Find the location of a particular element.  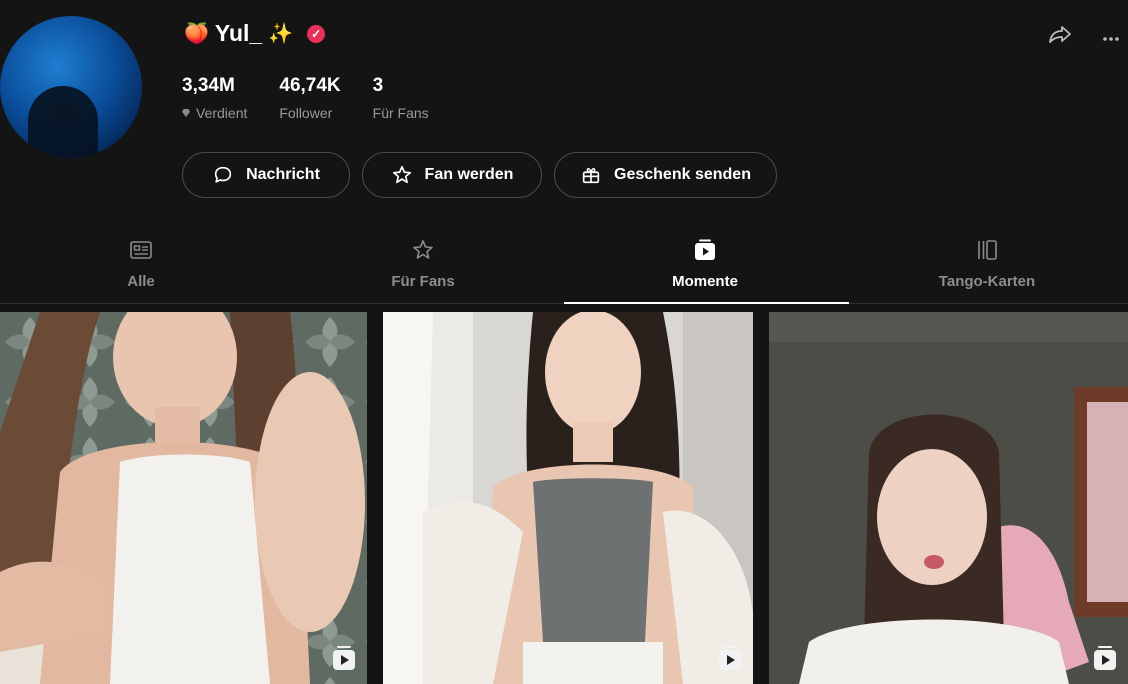

profile-actions: Nachricht Fan werden Geschenk senden is located at coordinates (479, 175).